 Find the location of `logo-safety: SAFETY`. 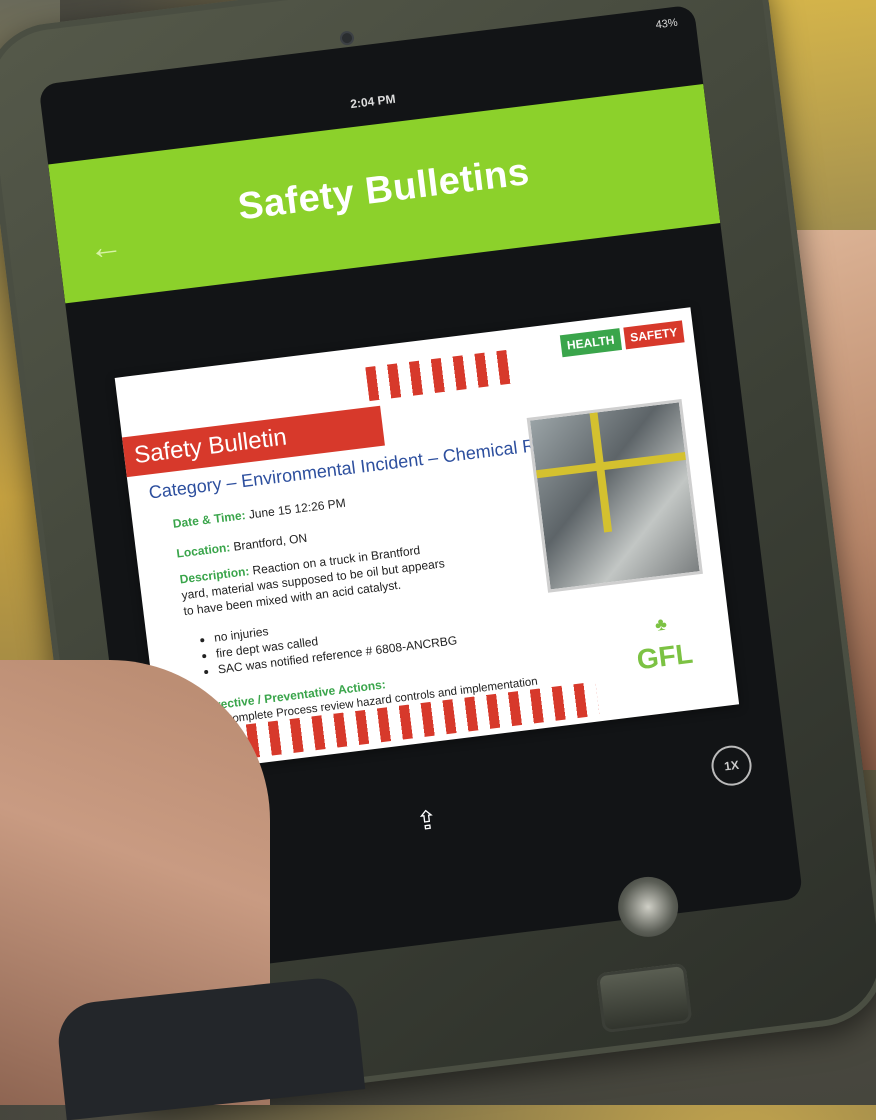

logo-safety: SAFETY is located at coordinates (654, 335).